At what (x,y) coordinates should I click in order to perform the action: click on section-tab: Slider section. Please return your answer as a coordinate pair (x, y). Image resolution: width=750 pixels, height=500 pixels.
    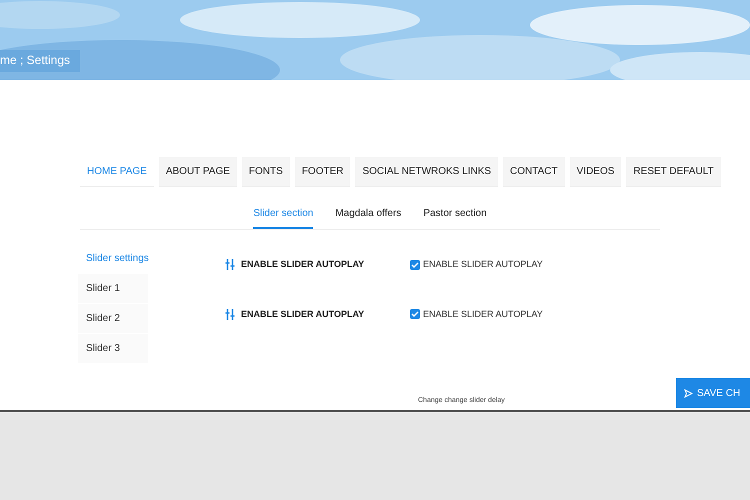
    Looking at the image, I should click on (283, 214).